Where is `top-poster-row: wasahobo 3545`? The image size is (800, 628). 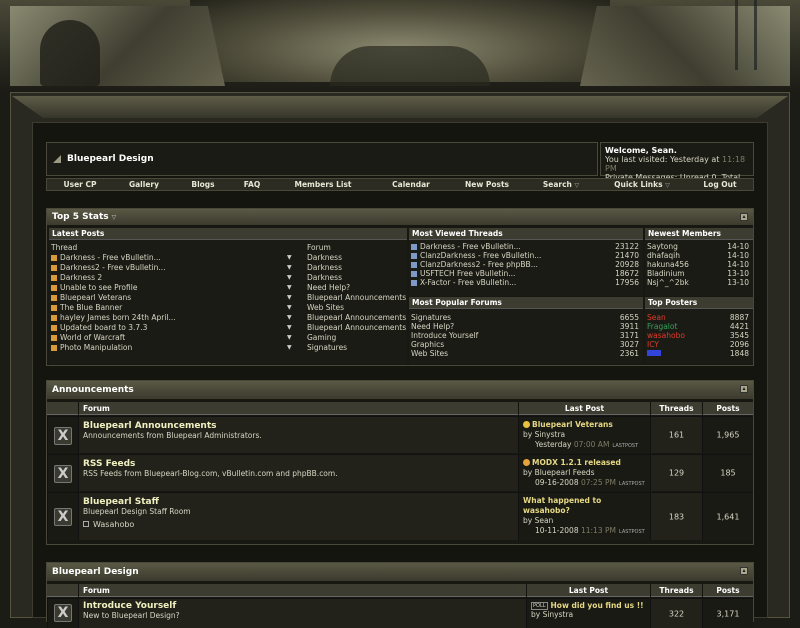 top-poster-row: wasahobo 3545 is located at coordinates (700, 335).